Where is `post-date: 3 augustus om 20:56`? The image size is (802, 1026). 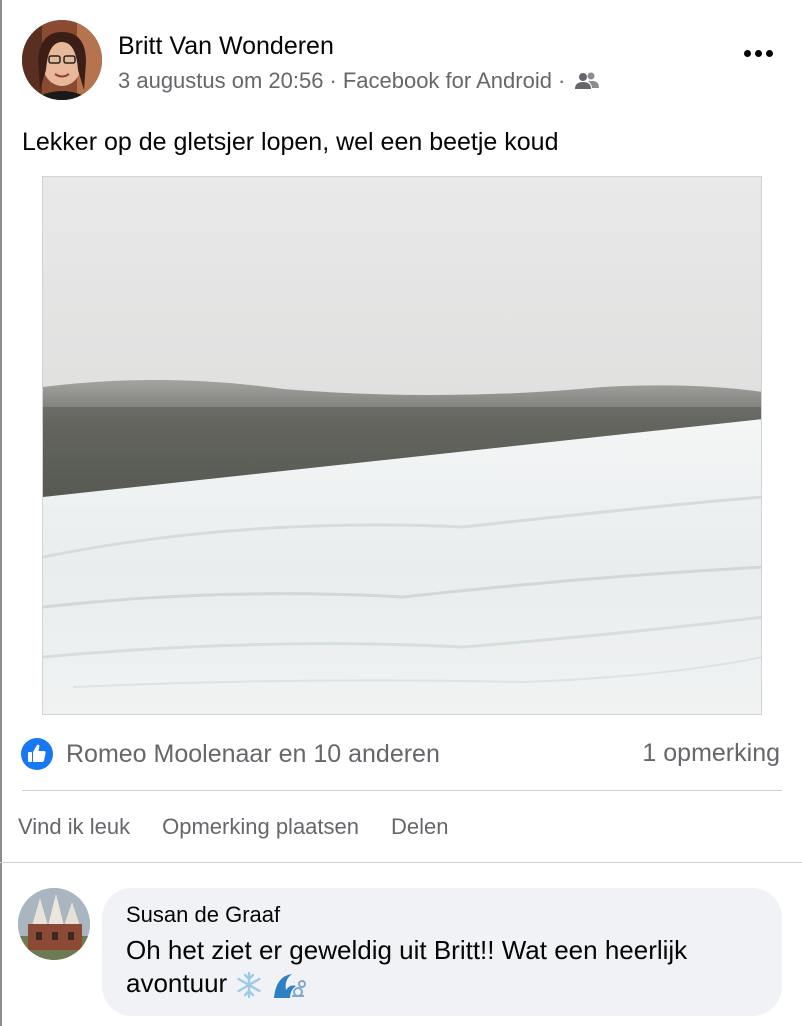
post-date: 3 augustus om 20:56 is located at coordinates (220, 81).